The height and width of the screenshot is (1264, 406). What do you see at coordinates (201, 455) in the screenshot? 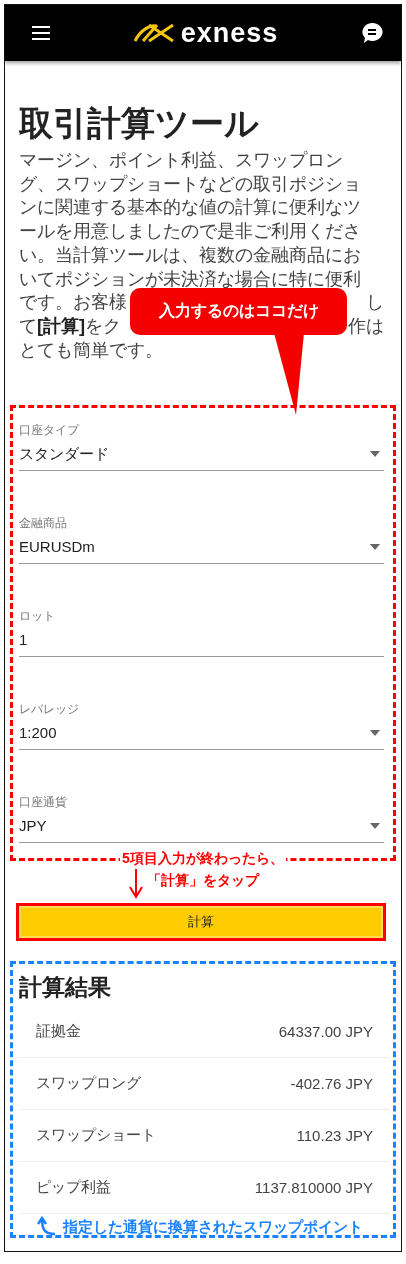
I see `dropdown-field: スタンダード` at bounding box center [201, 455].